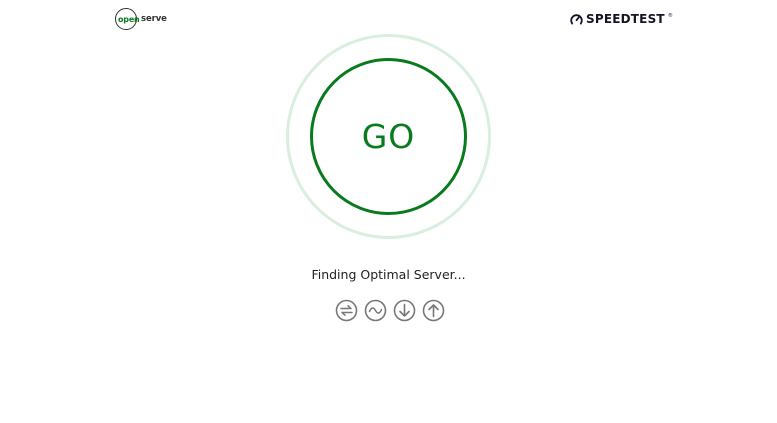 The width and height of the screenshot is (777, 423). Describe the element at coordinates (576, 18) in the screenshot. I see `speedometer-icon` at that location.